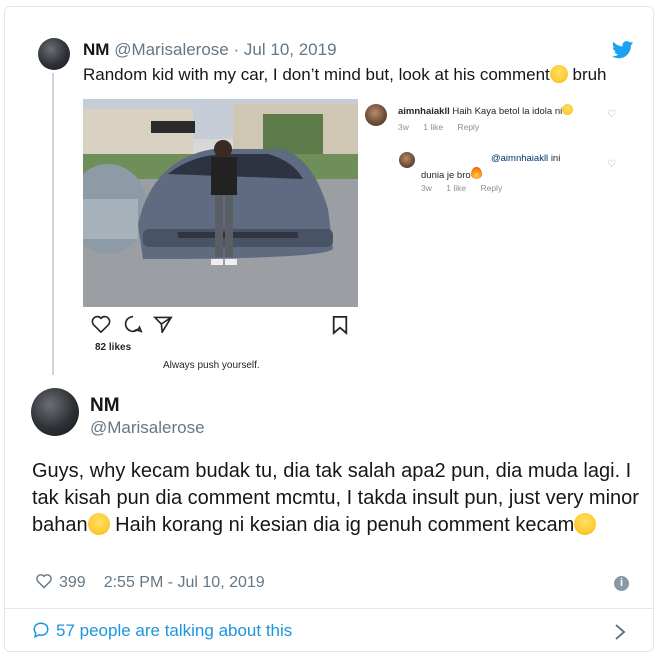 This screenshot has width=660, height=659. Describe the element at coordinates (468, 127) in the screenshot. I see `comment-1-reply: Reply` at that location.